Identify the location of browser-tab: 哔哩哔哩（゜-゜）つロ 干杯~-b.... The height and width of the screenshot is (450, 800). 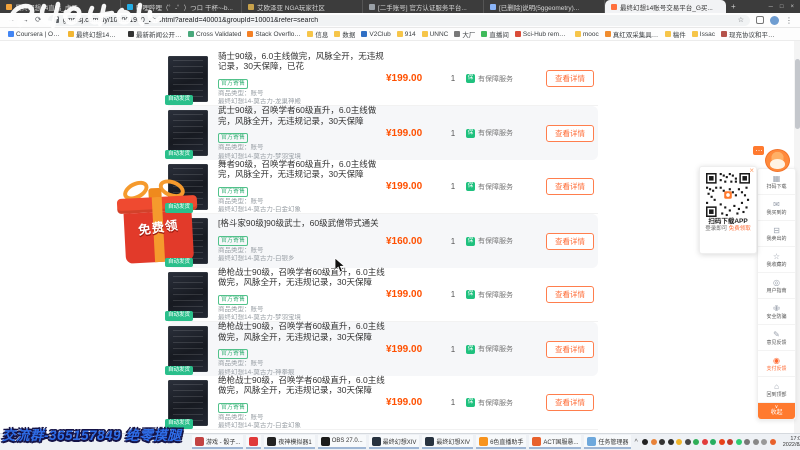
(181, 6).